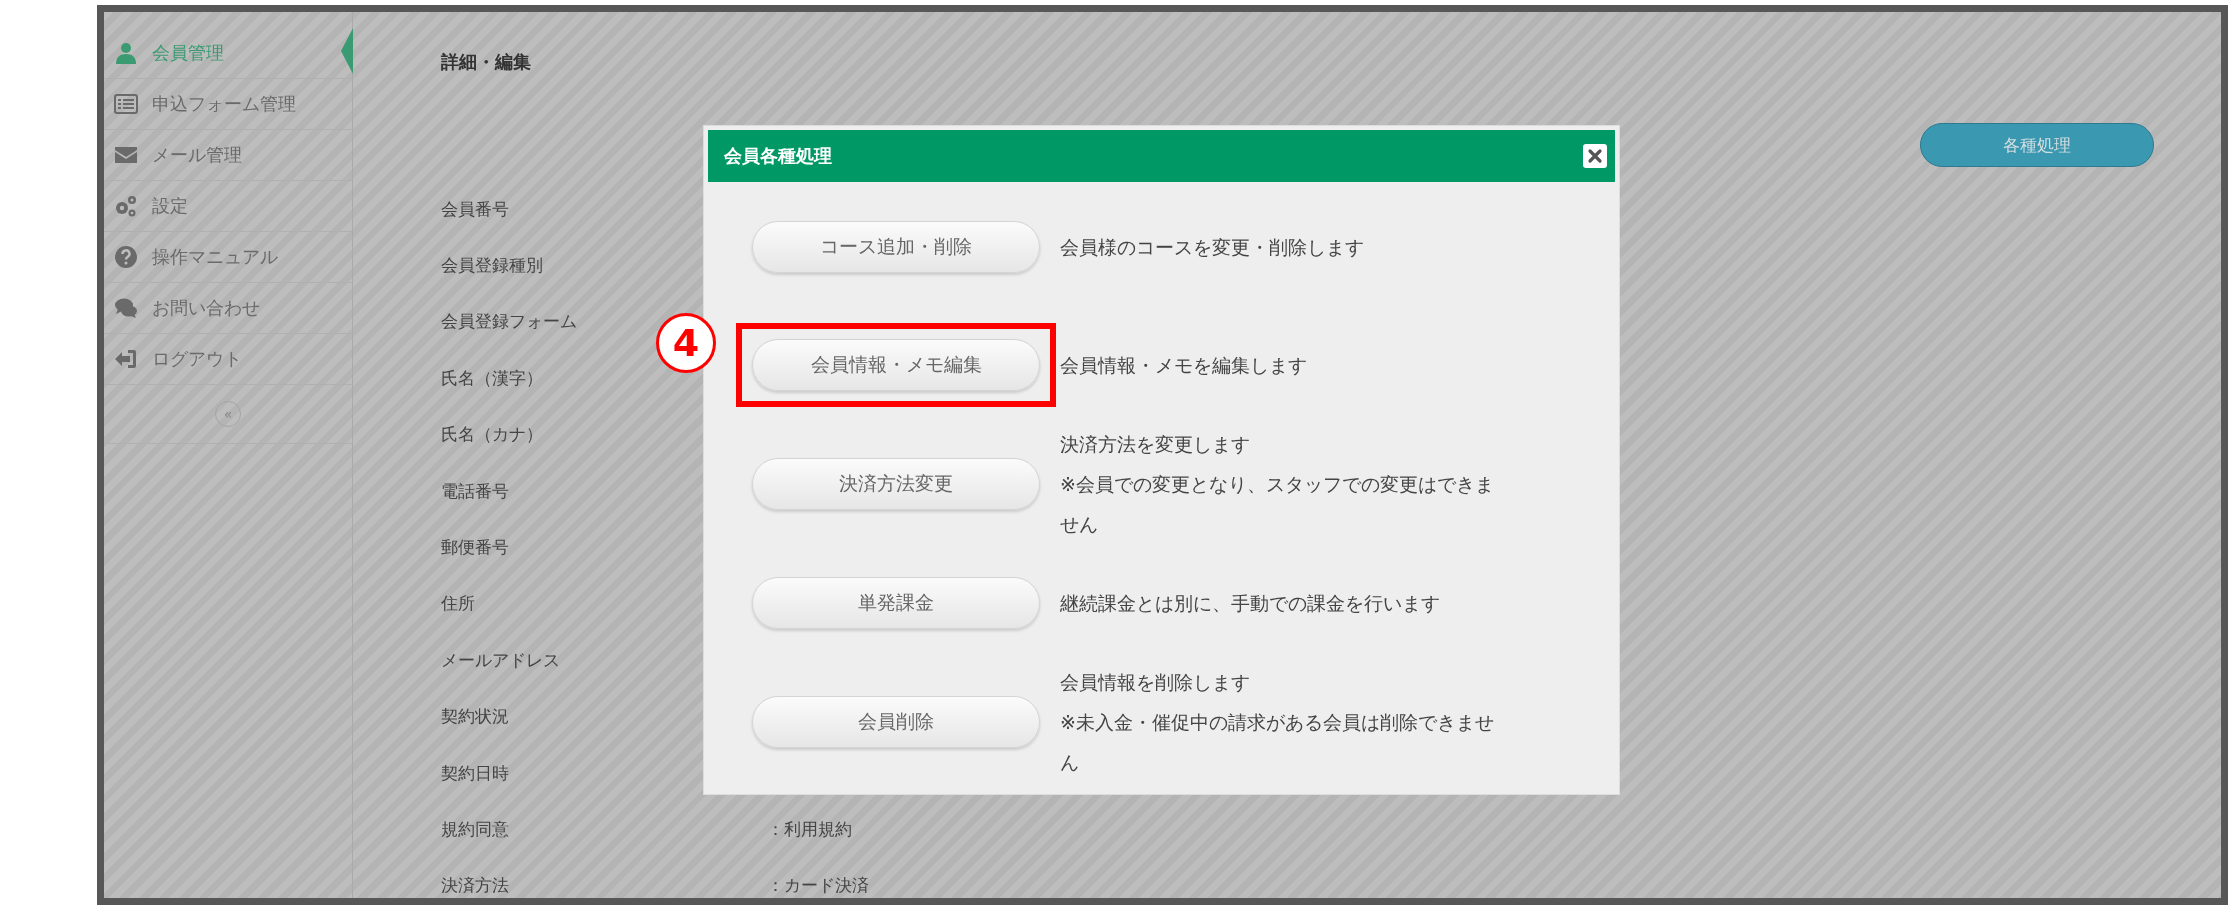 Image resolution: width=2235 pixels, height=912 pixels. What do you see at coordinates (1277, 742) in the screenshot?
I see `description-text: ※未入金・催促中の請求がある会員は削除できません` at bounding box center [1277, 742].